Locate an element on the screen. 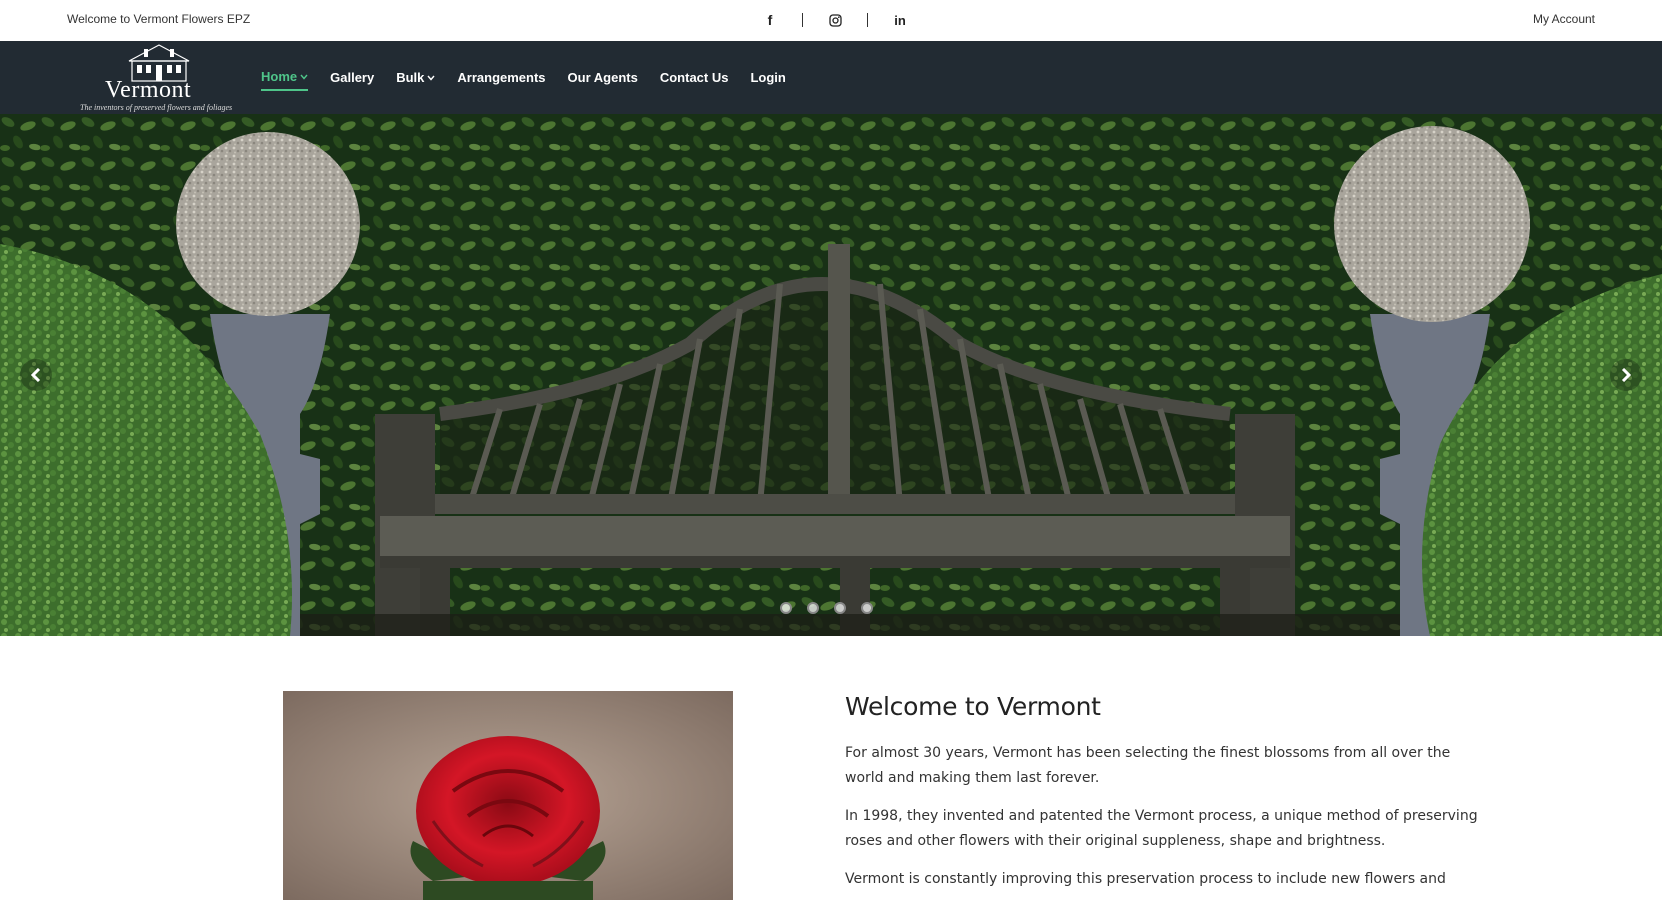 Image resolution: width=1662 pixels, height=905 pixels. slider-dots is located at coordinates (834, 608).